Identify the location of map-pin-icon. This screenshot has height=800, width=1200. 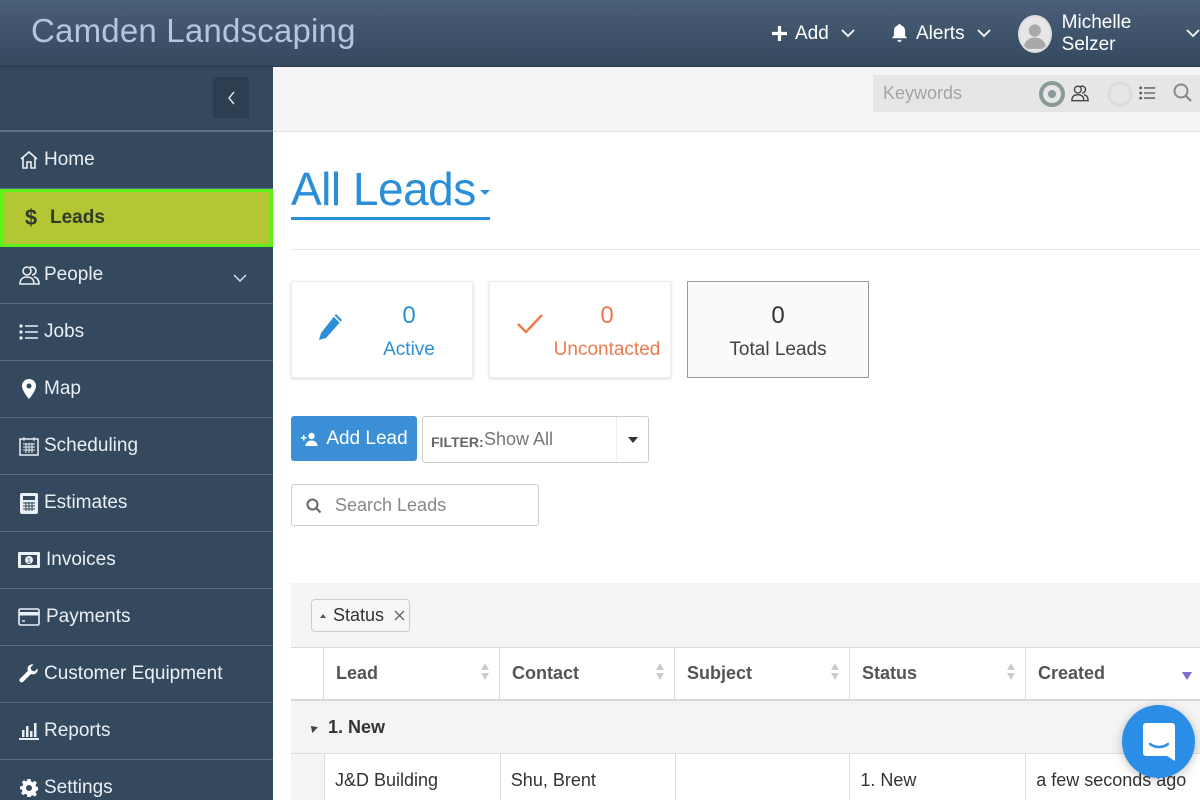
(29, 389).